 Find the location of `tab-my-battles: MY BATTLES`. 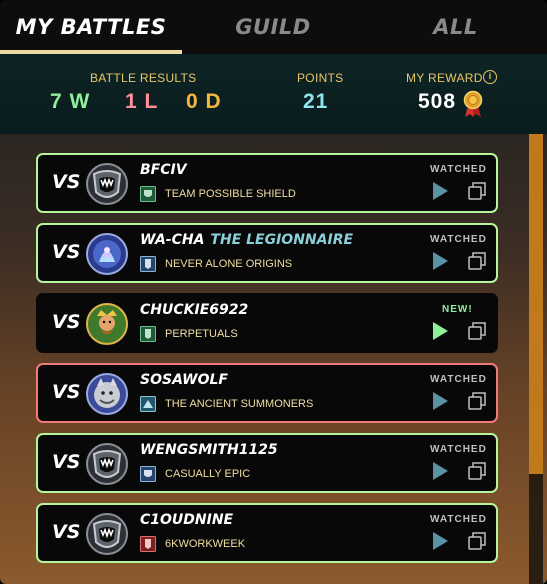

tab-my-battles: MY BATTLES is located at coordinates (91, 27).